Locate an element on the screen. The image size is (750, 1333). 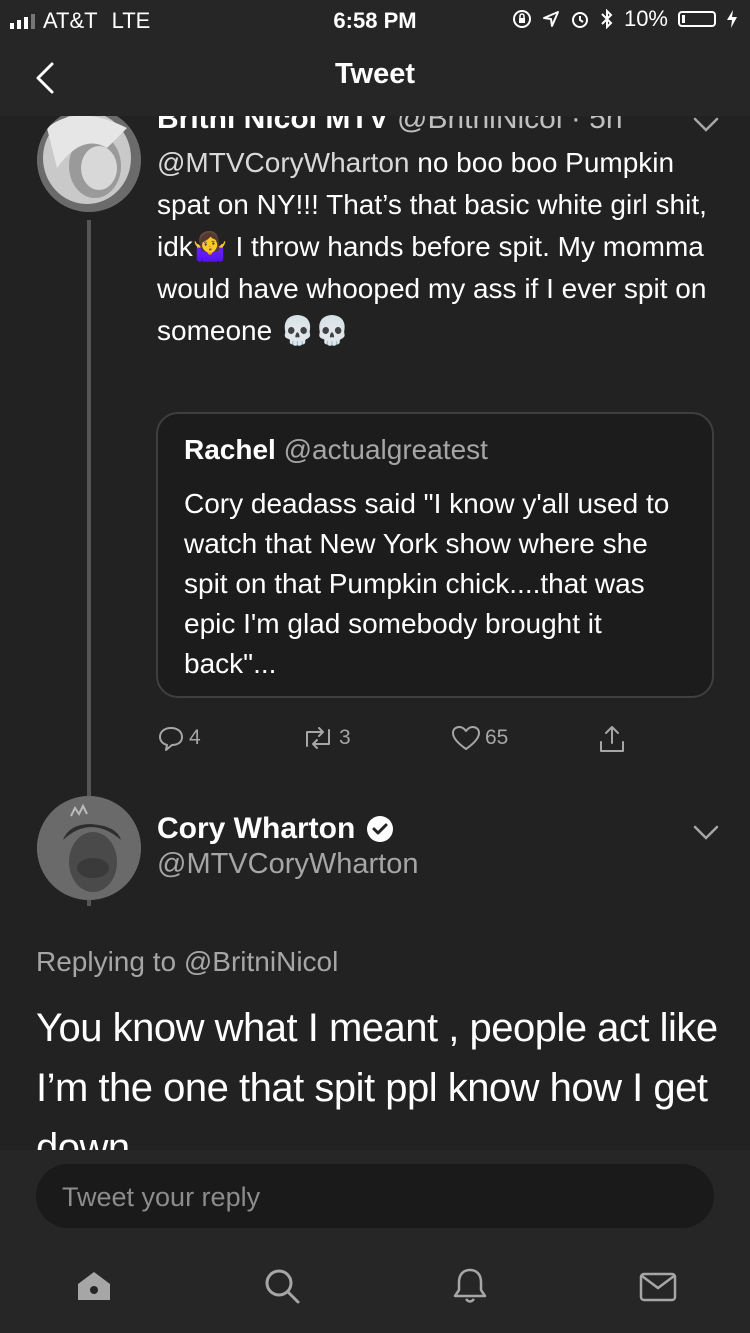
retweet-action: 3 is located at coordinates (326, 738).